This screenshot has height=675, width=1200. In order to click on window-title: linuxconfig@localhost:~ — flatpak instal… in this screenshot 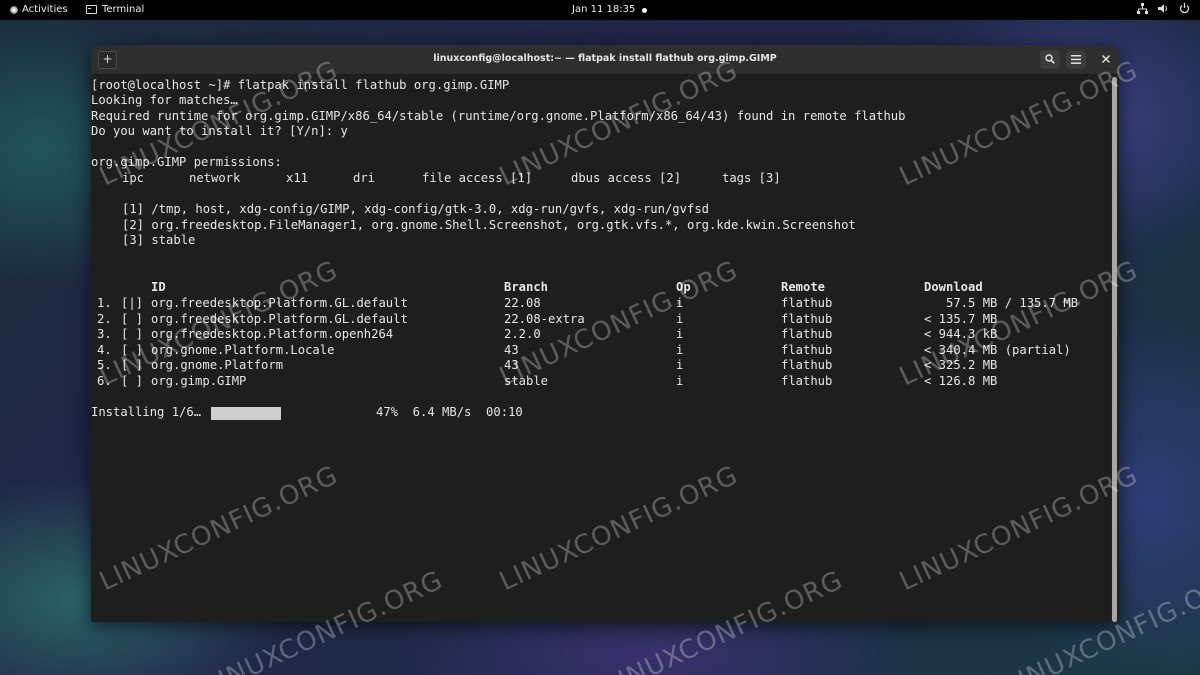, I will do `click(605, 58)`.